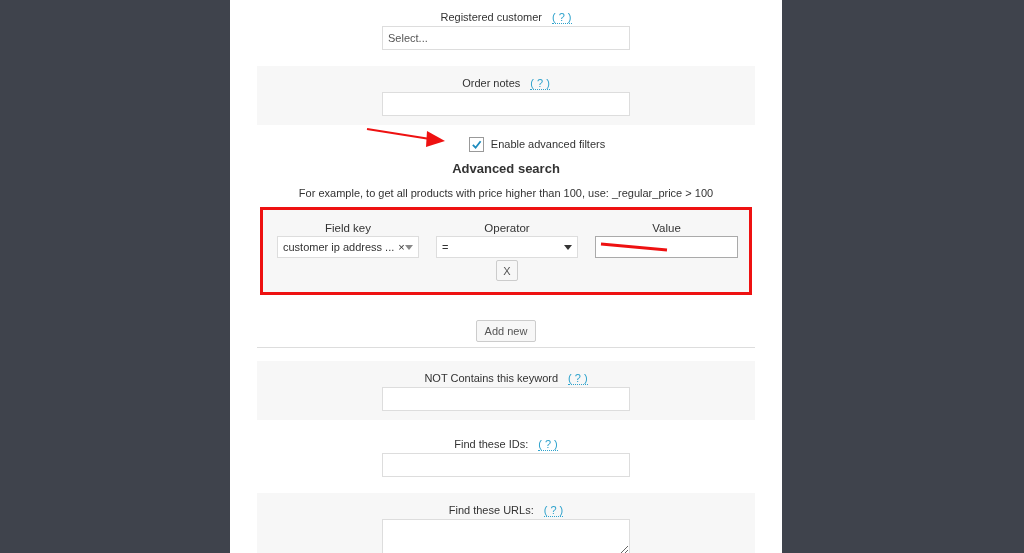 Image resolution: width=1024 pixels, height=553 pixels. What do you see at coordinates (666, 247) in the screenshot?
I see `value-field` at bounding box center [666, 247].